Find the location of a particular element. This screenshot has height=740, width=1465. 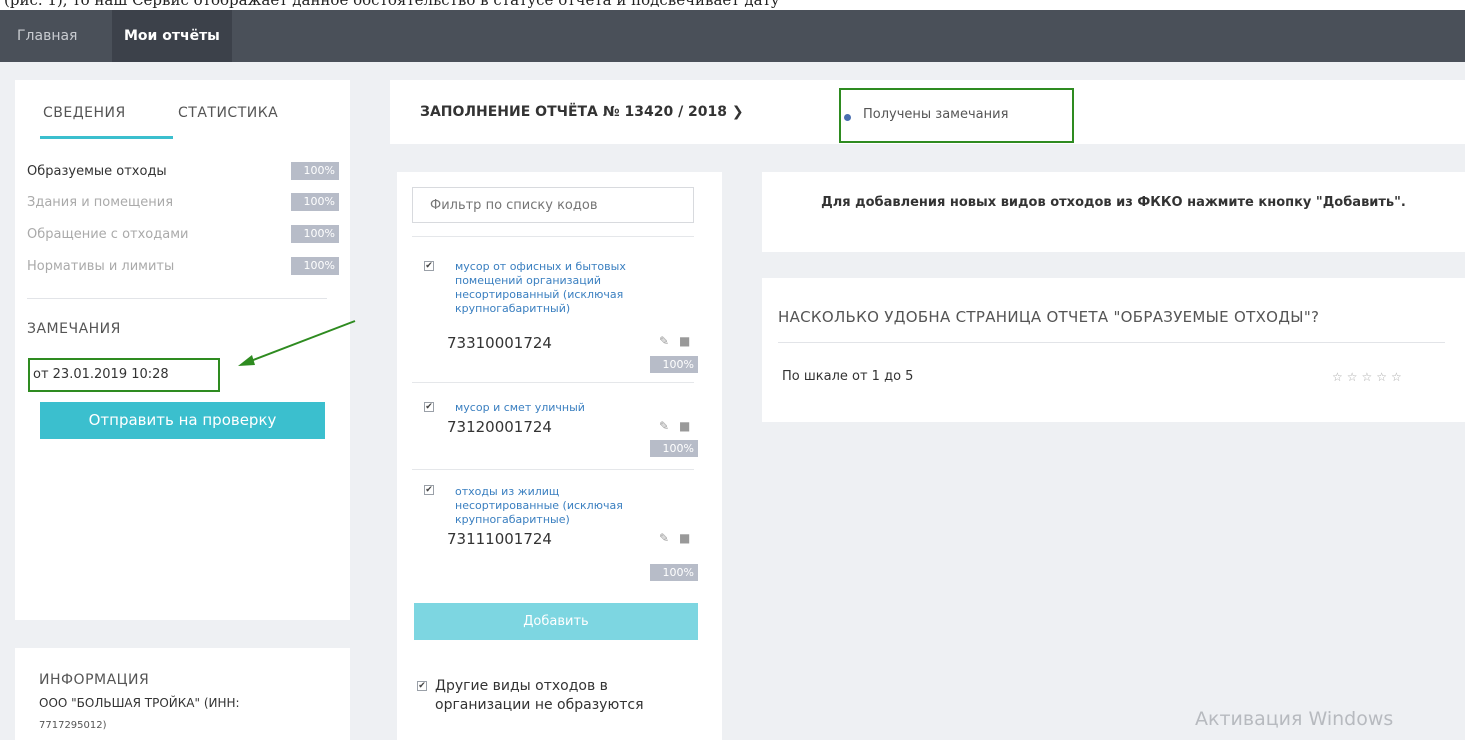

section-norms-limits: Нормативы и лимиты 100% is located at coordinates (183, 267).